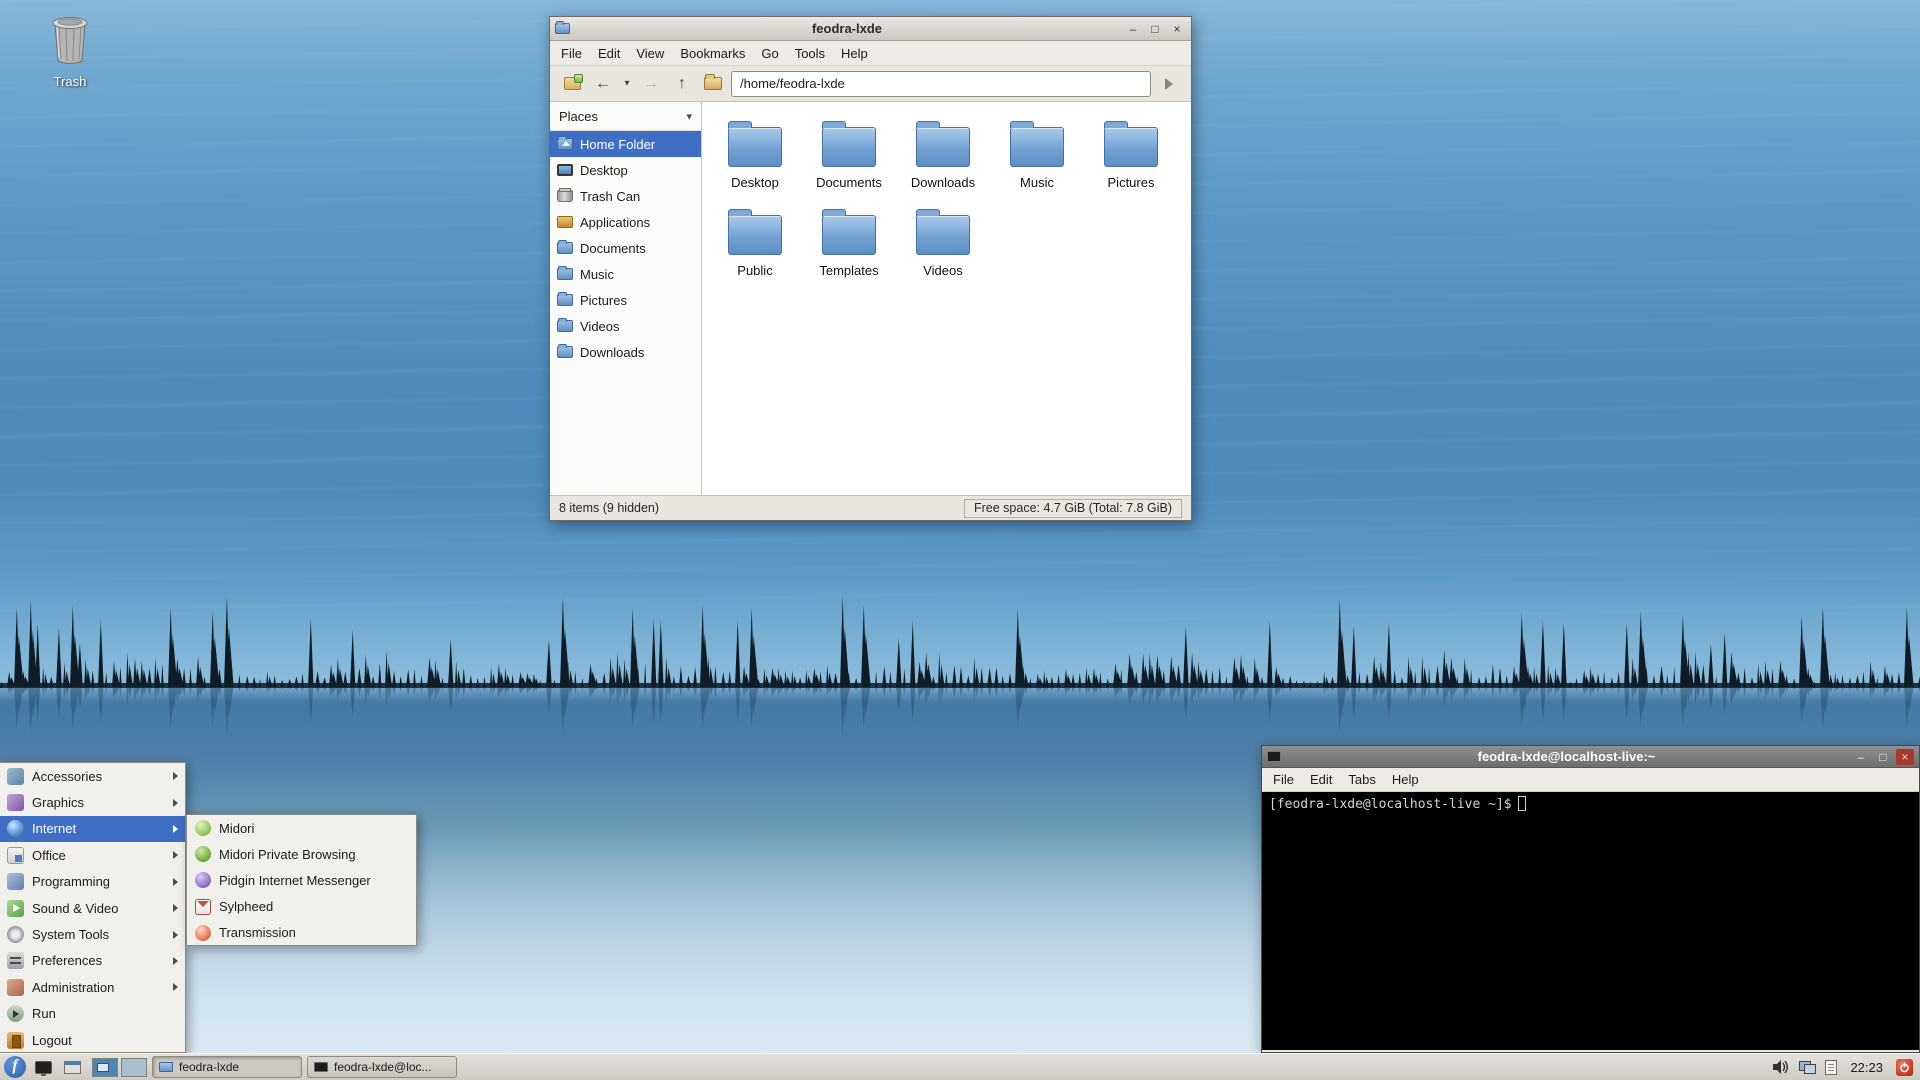  I want to click on menu-bookmarks: Bookmarks, so click(712, 53).